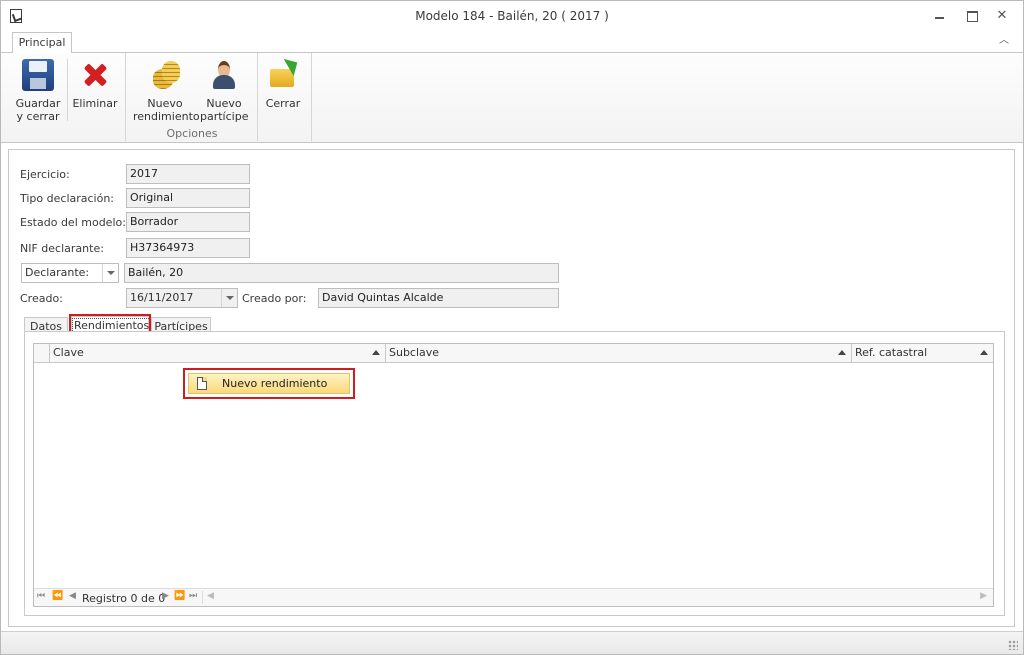  What do you see at coordinates (972, 16) in the screenshot?
I see `maximize-icon` at bounding box center [972, 16].